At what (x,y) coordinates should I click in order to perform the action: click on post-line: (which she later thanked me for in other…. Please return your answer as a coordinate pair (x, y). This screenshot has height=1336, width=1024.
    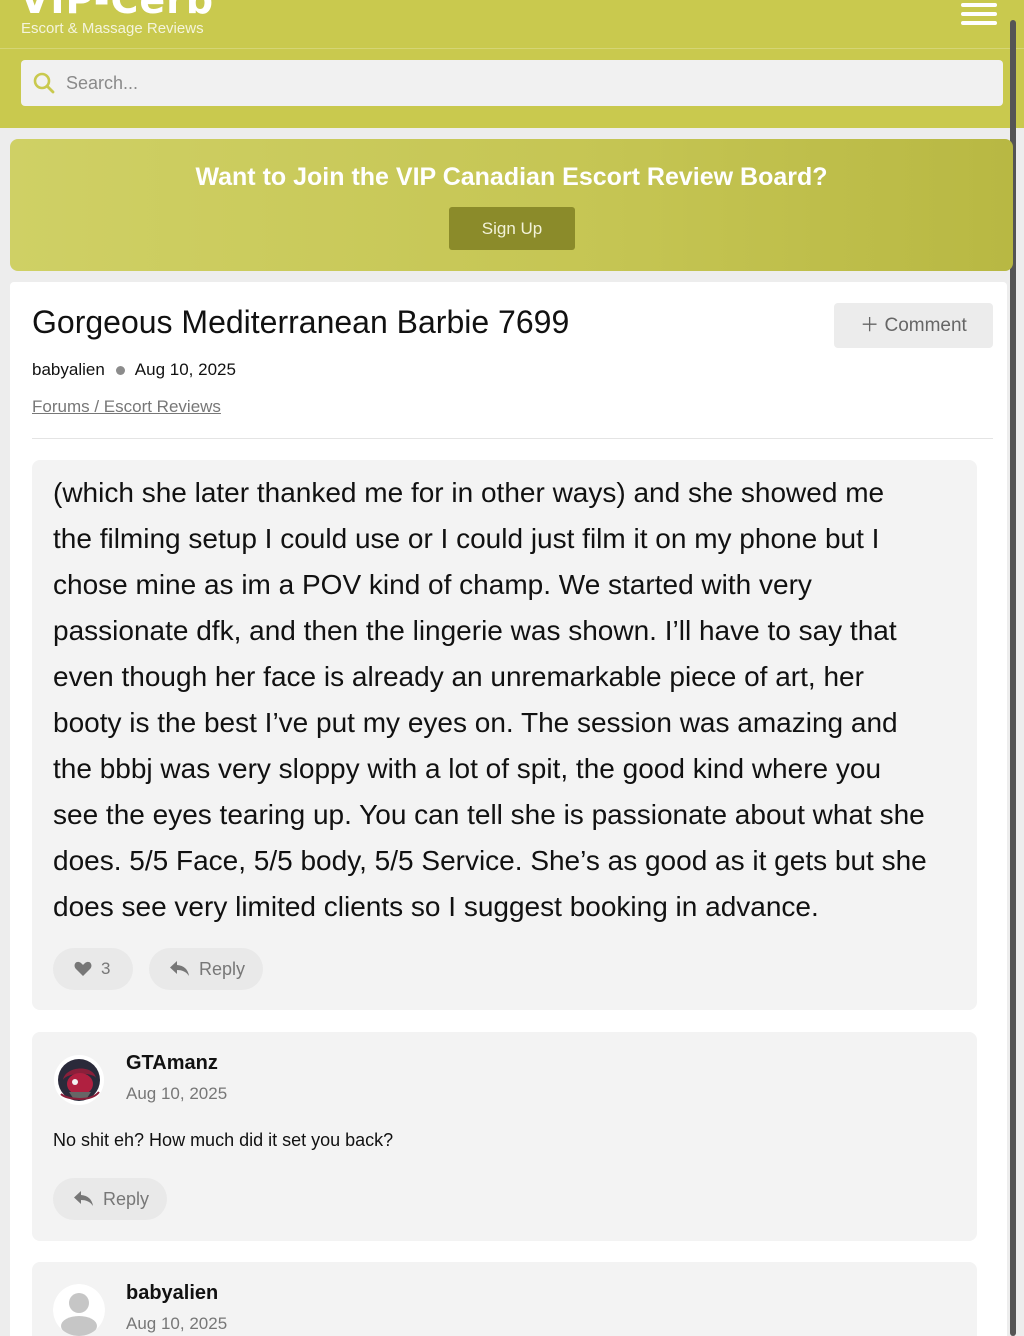
    Looking at the image, I should click on (469, 492).